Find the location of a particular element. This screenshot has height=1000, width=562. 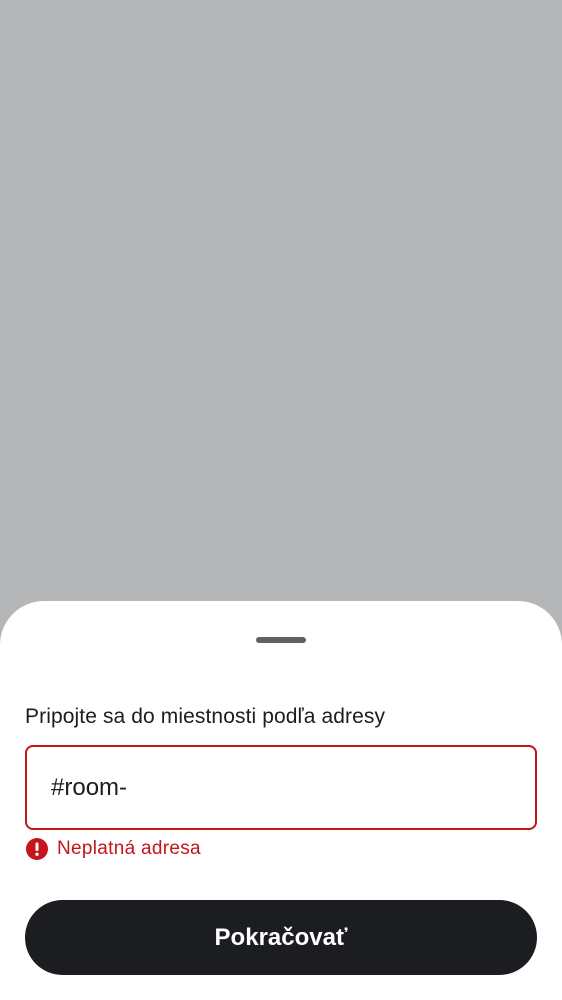

continue-button: Pokračovať is located at coordinates (281, 937).